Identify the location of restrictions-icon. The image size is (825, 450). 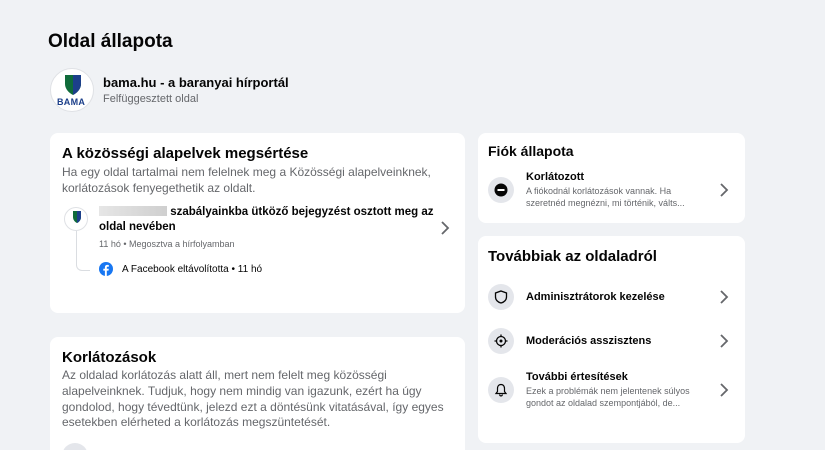
(75, 446).